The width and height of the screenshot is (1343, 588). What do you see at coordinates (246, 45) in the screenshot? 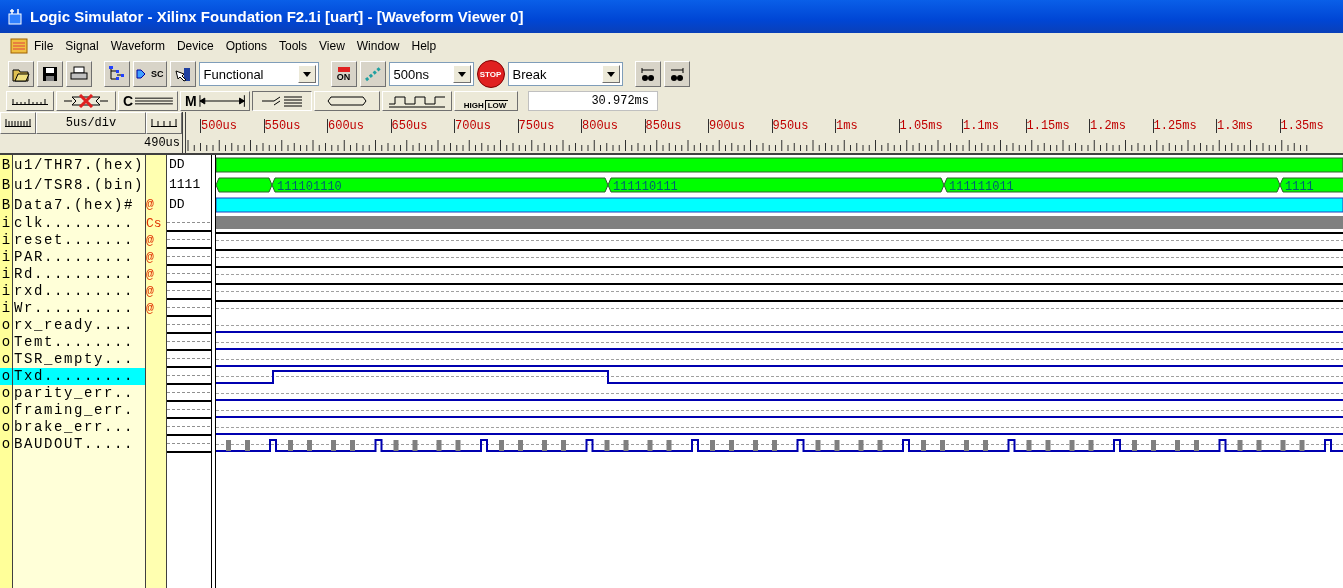
I see `menu-item: Options` at bounding box center [246, 45].